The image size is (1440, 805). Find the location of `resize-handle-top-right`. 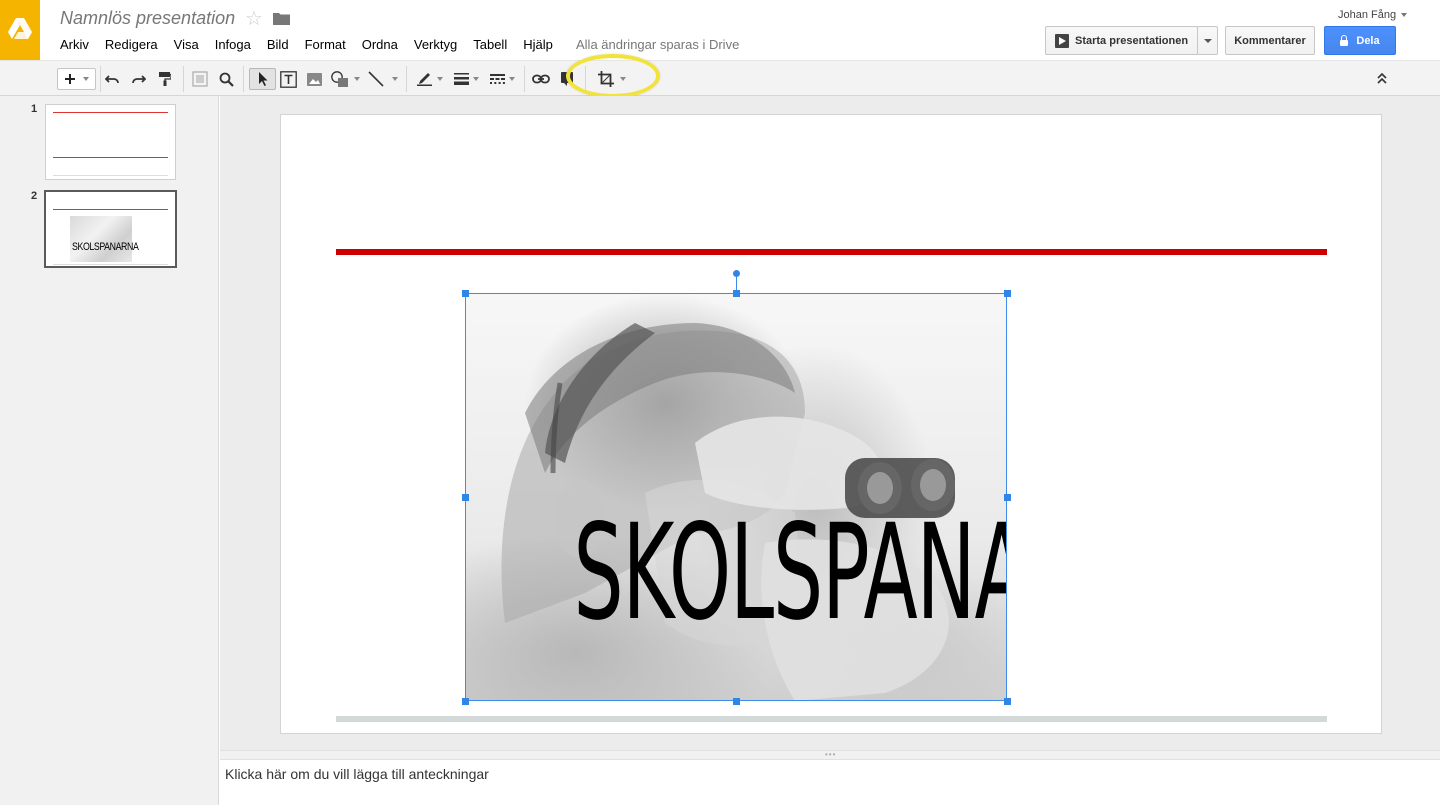

resize-handle-top-right is located at coordinates (1007, 293).